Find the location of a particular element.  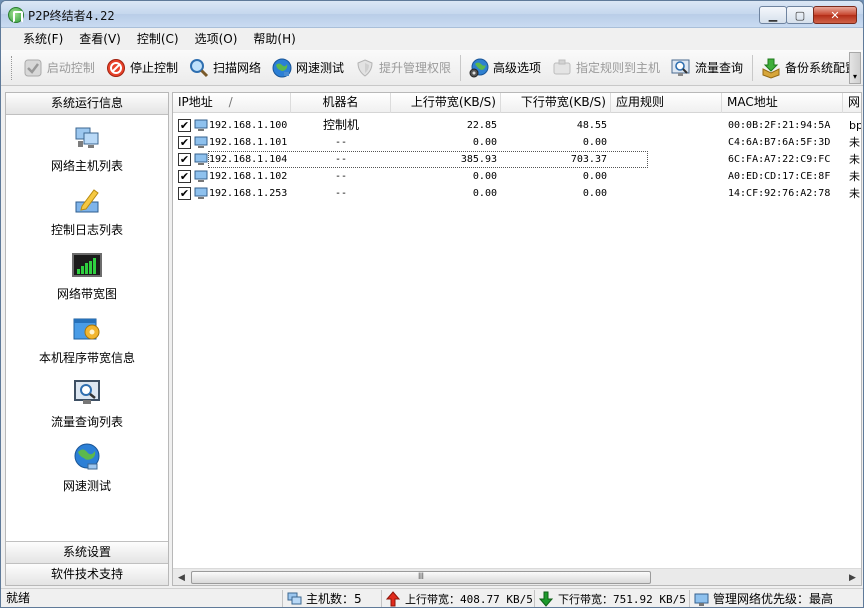

column-header-mac: MAC地址 is located at coordinates (782, 103).